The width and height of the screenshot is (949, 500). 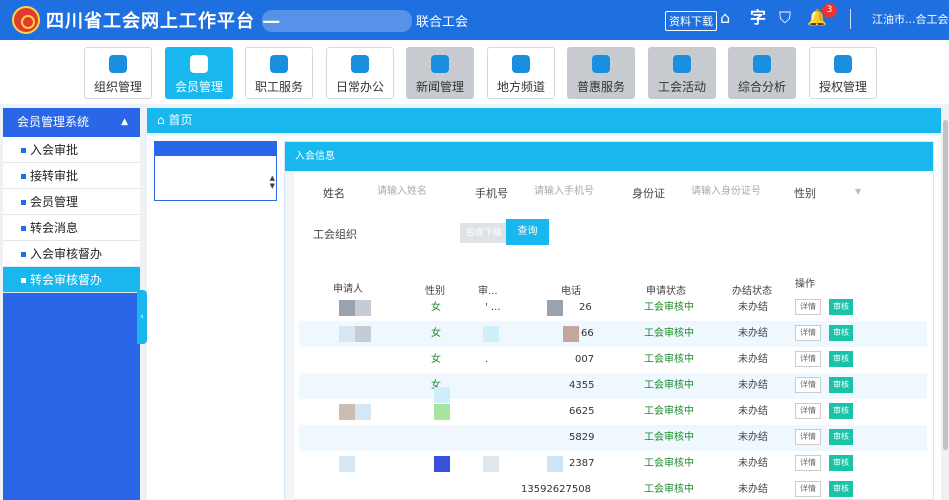 What do you see at coordinates (360, 64) in the screenshot?
I see `calendar-icon` at bounding box center [360, 64].